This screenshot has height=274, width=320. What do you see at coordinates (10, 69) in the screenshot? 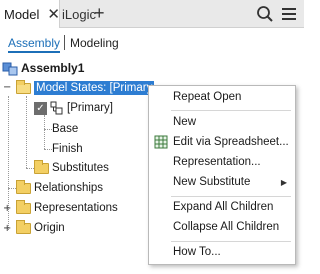
I see `assembly-icon` at bounding box center [10, 69].